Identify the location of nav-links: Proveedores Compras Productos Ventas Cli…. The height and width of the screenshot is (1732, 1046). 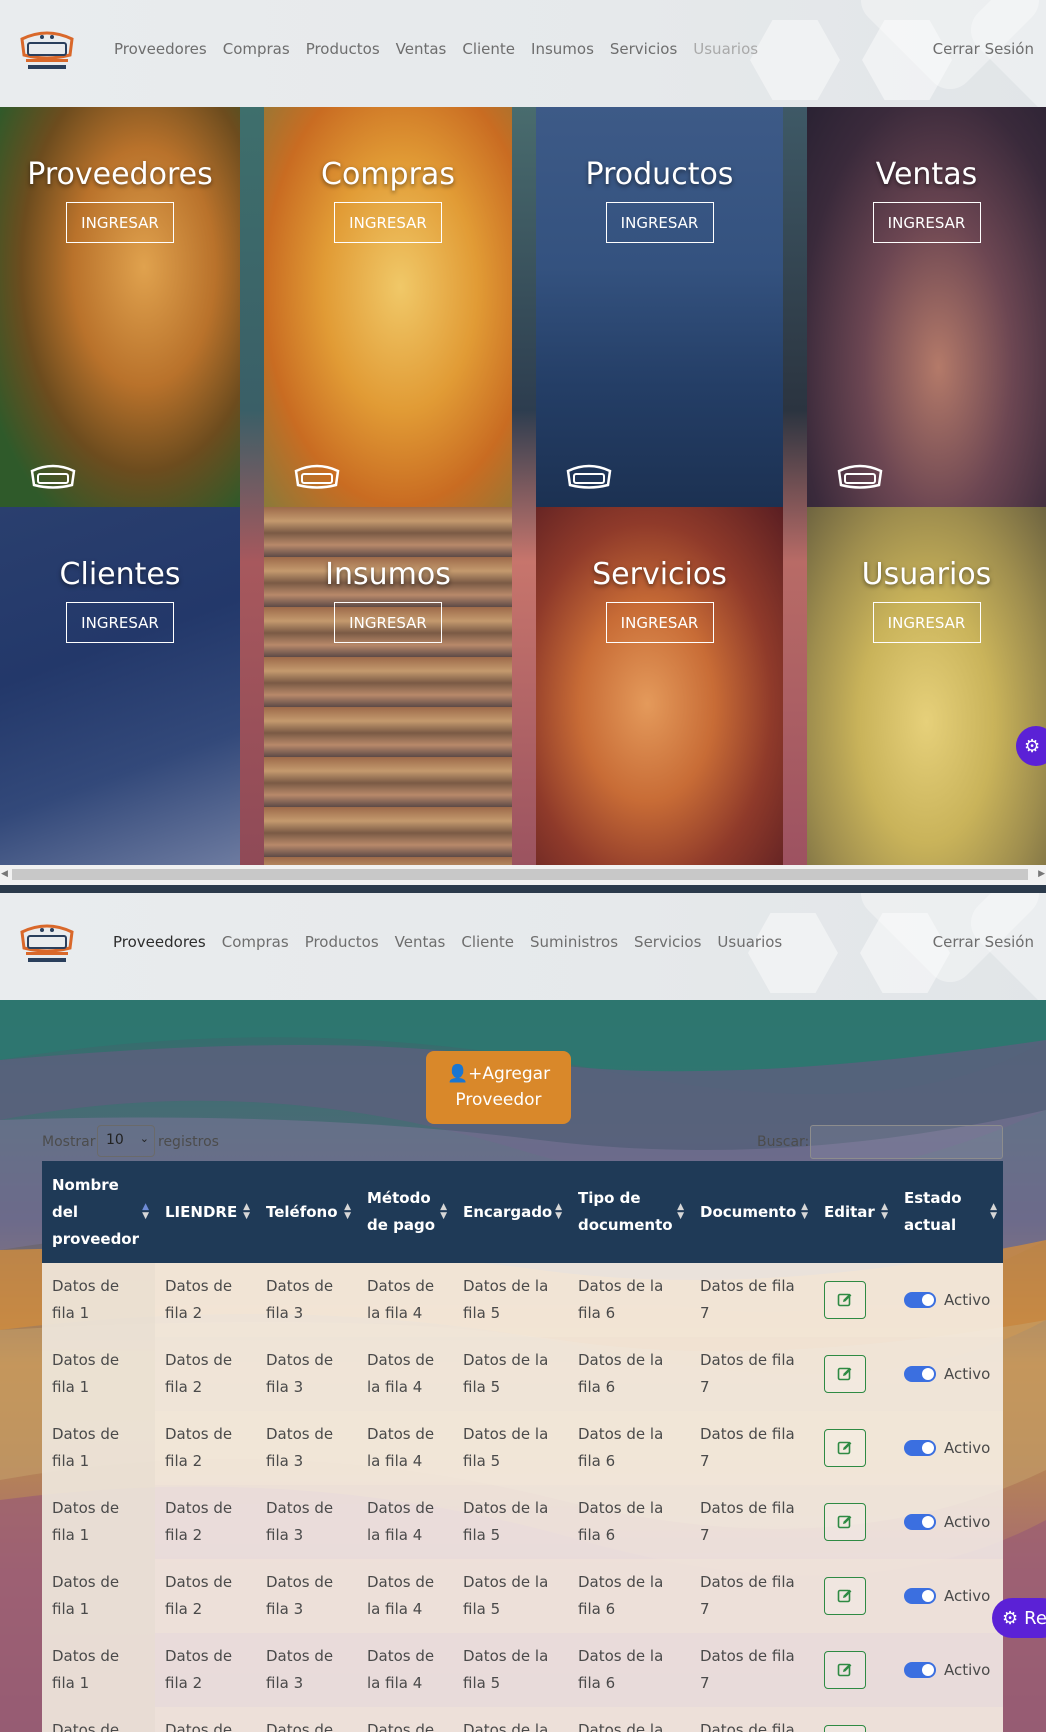
(444, 49).